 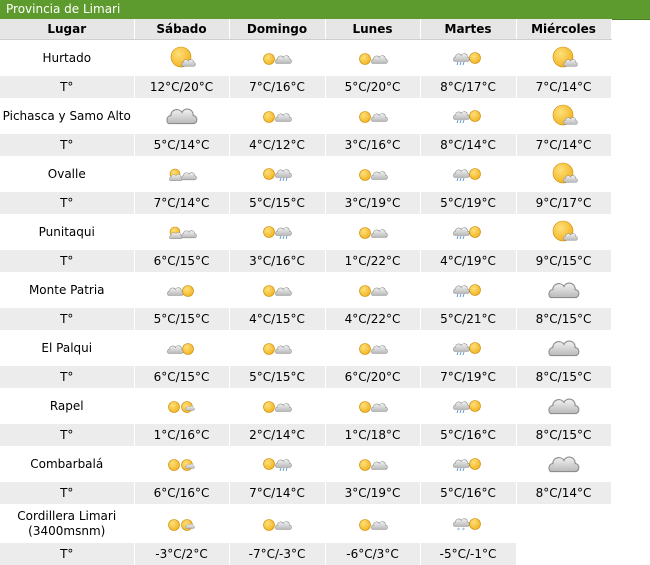 I want to click on cloud-sun-icon, so click(x=182, y=290).